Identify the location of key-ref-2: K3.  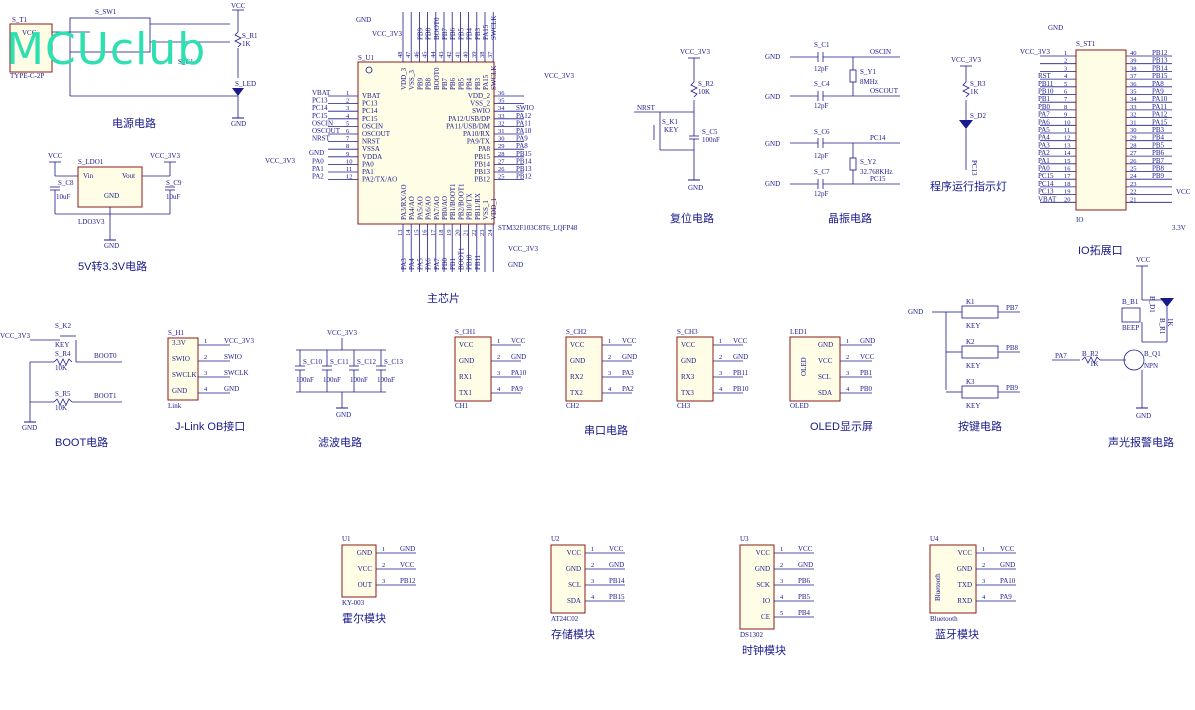
(970, 382).